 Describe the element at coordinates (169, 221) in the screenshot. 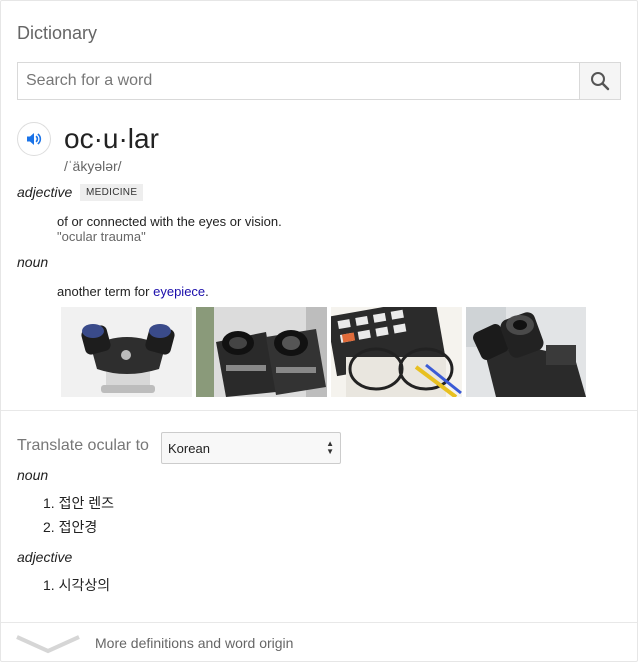

I see `definition-adjective: of or connected with the eyes or vision.` at that location.